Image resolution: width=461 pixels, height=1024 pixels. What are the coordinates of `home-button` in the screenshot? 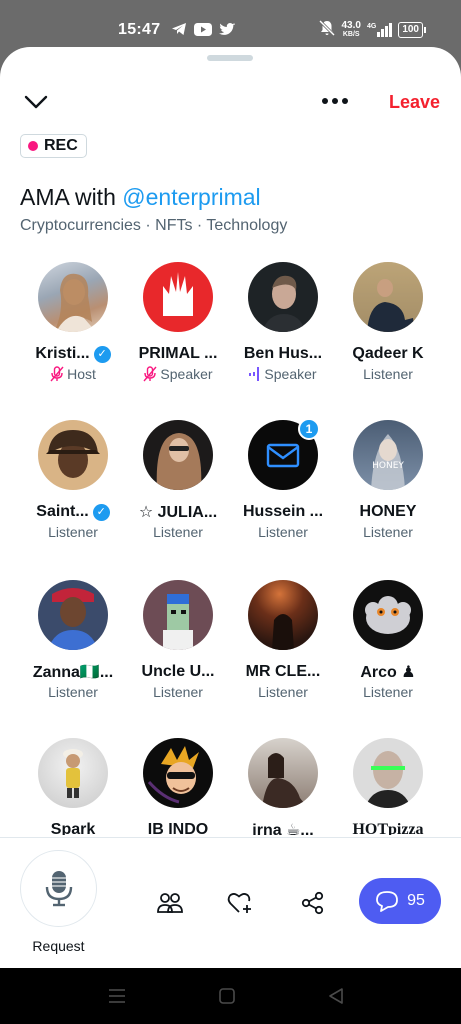 It's located at (227, 998).